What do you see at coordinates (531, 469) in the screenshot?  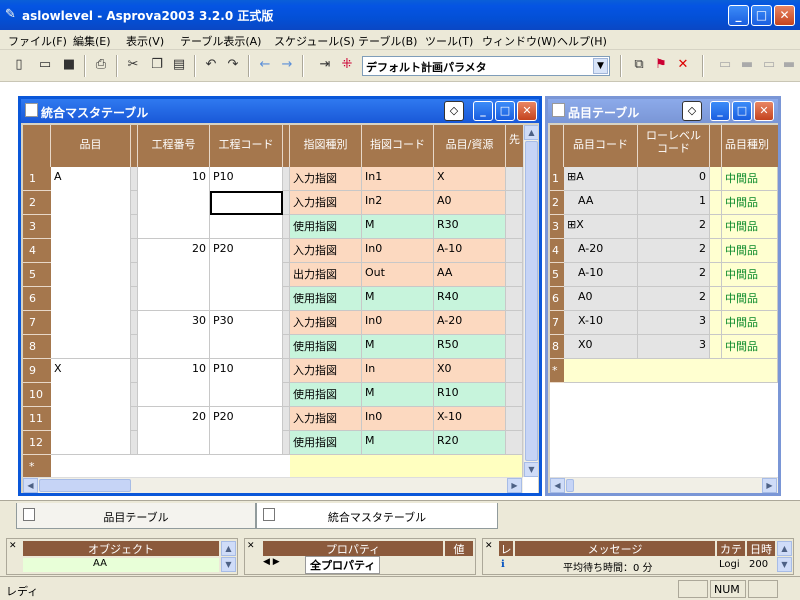 I see `scroll-down-icon: ▼` at bounding box center [531, 469].